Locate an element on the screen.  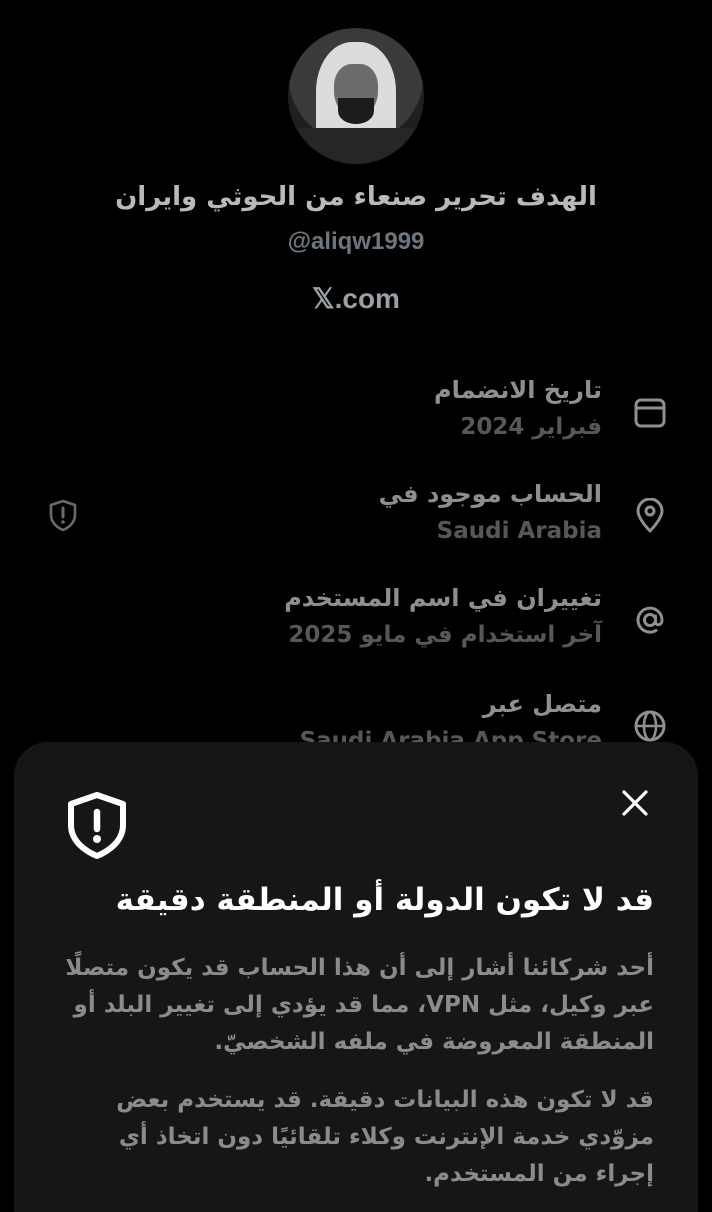
location-title: الحساب موجود في is located at coordinates (490, 494).